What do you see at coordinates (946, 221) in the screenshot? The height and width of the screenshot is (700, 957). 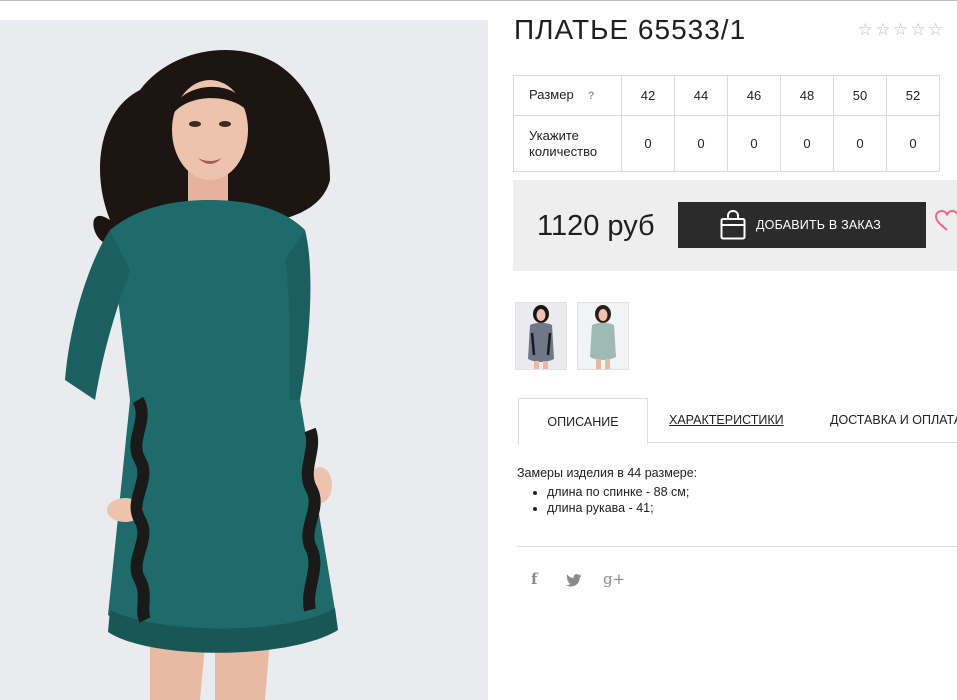 I see `heart-icon` at bounding box center [946, 221].